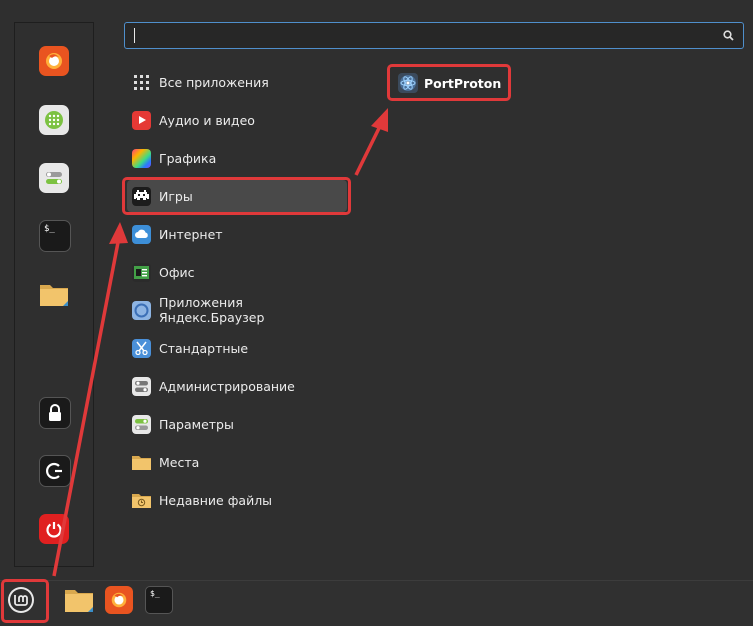 Image resolution: width=753 pixels, height=626 pixels. I want to click on lock-screen-icon, so click(55, 413).